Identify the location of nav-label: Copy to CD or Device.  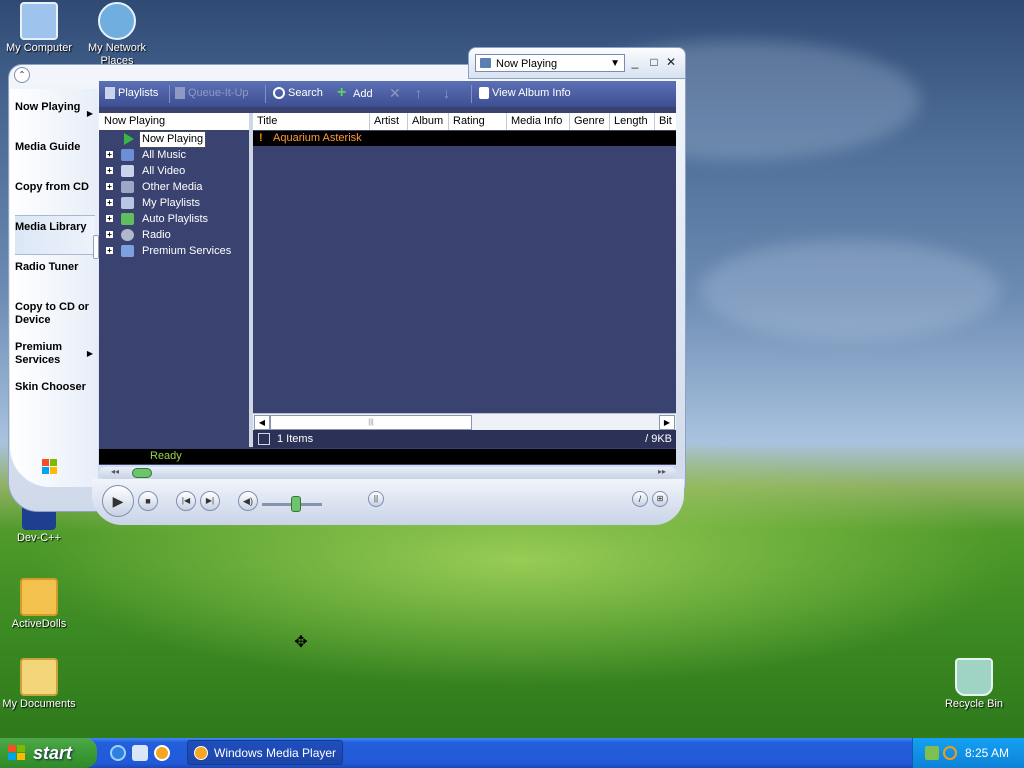
(52, 313).